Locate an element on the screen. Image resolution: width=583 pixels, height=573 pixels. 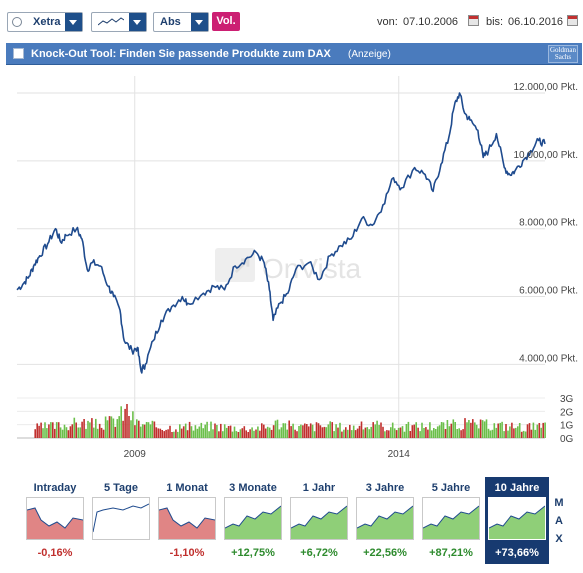
period-tab: 5 Tage is located at coordinates (121, 520).